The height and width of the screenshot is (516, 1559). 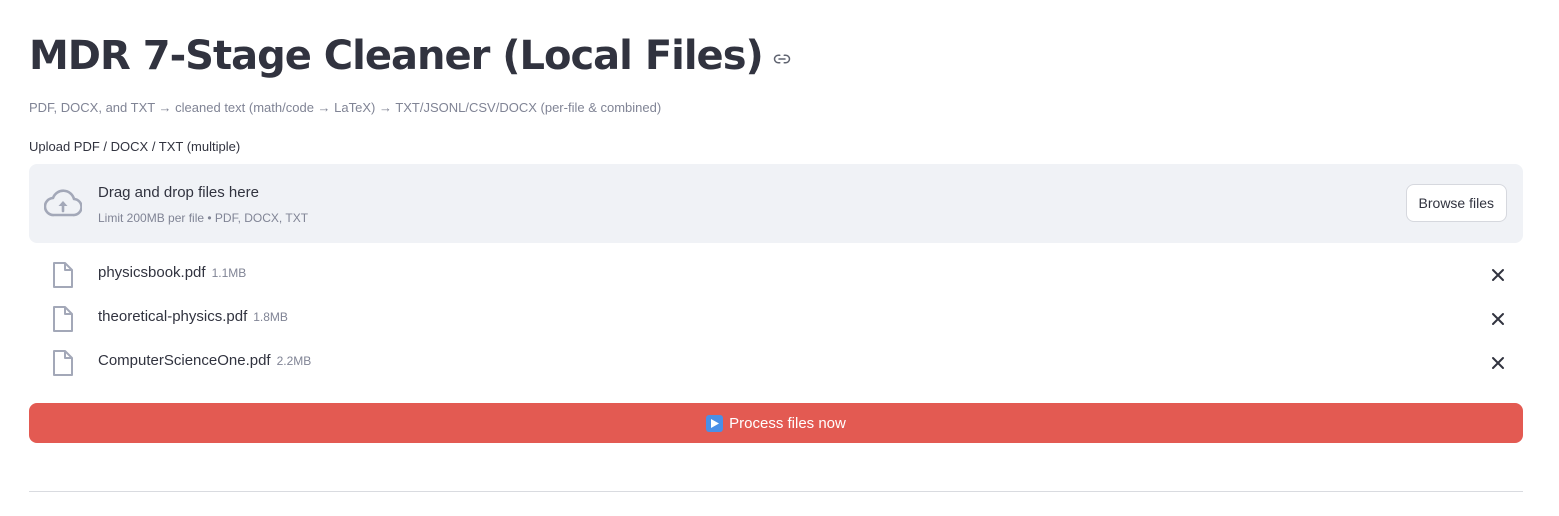 I want to click on file-row: physicsbook.pdf 1.1MB, so click(x=776, y=274).